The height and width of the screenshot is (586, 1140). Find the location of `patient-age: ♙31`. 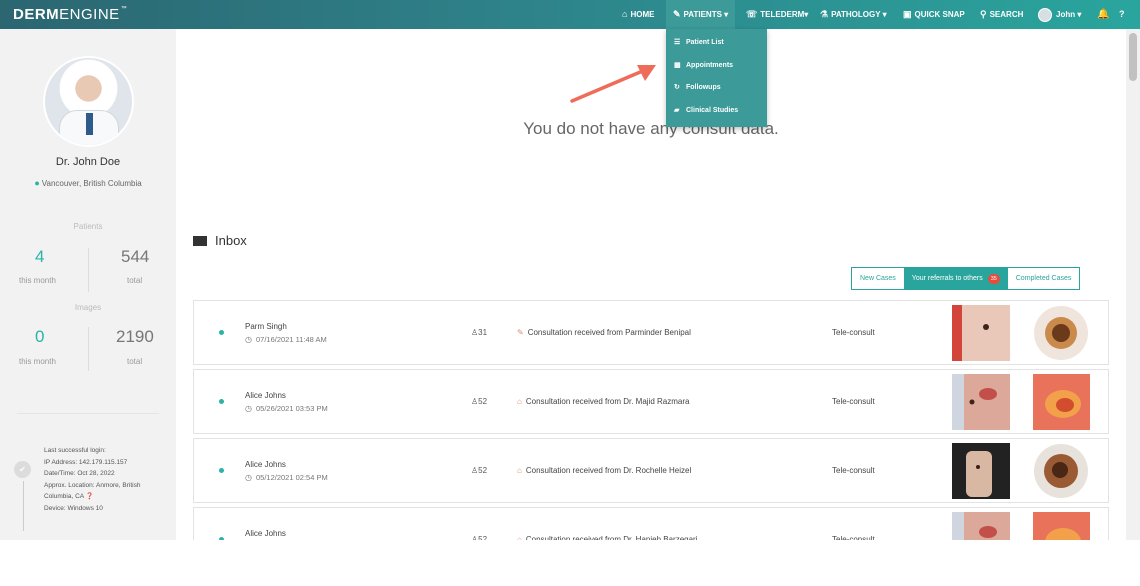

patient-age: ♙31 is located at coordinates (479, 332).